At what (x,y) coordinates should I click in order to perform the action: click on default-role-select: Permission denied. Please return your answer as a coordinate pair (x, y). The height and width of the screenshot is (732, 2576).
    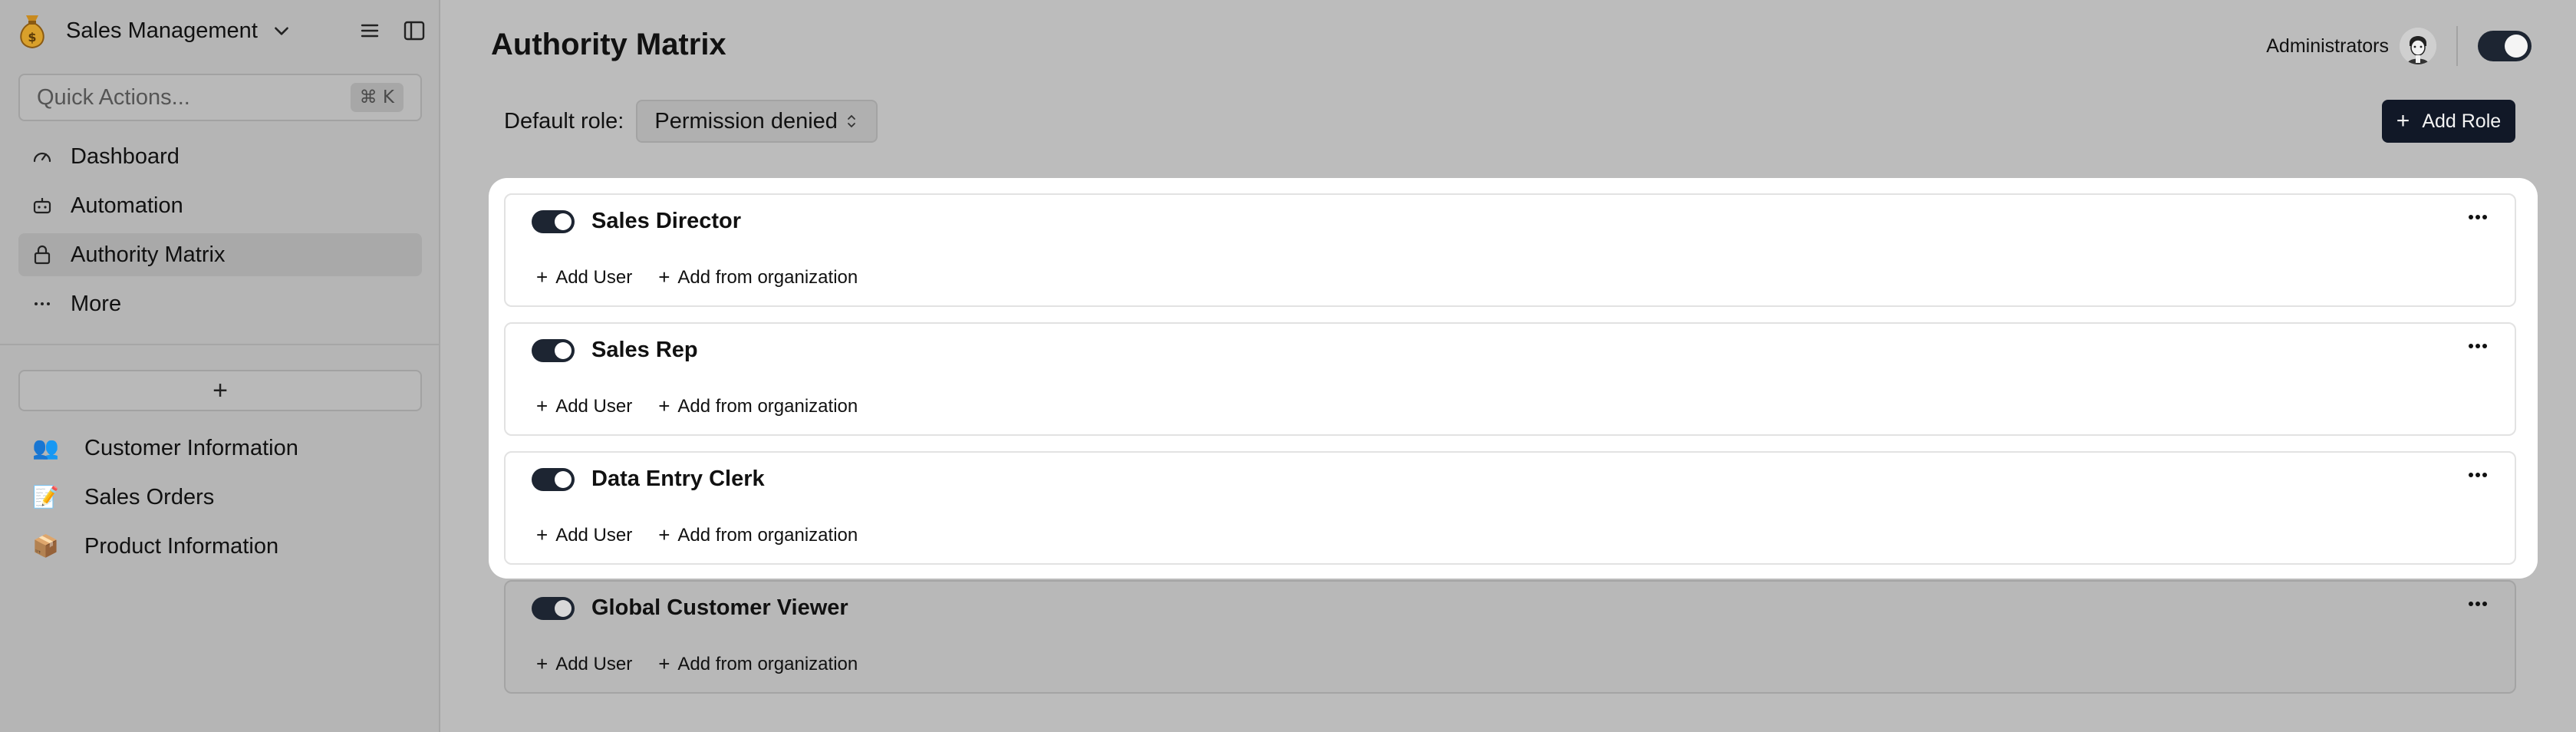
    Looking at the image, I should click on (757, 122).